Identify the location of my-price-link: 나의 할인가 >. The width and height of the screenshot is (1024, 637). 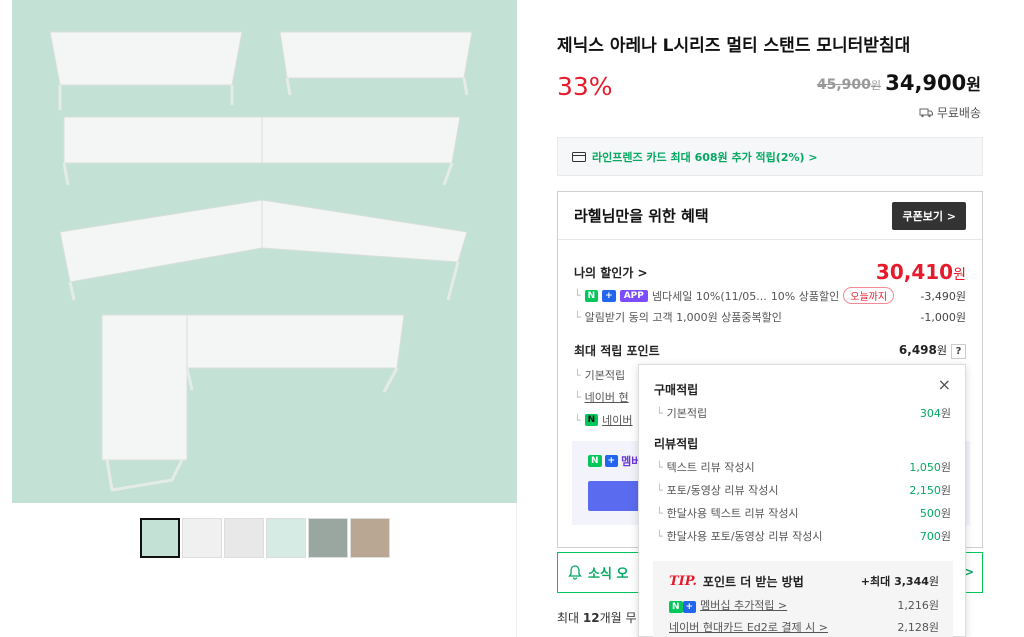
(611, 272).